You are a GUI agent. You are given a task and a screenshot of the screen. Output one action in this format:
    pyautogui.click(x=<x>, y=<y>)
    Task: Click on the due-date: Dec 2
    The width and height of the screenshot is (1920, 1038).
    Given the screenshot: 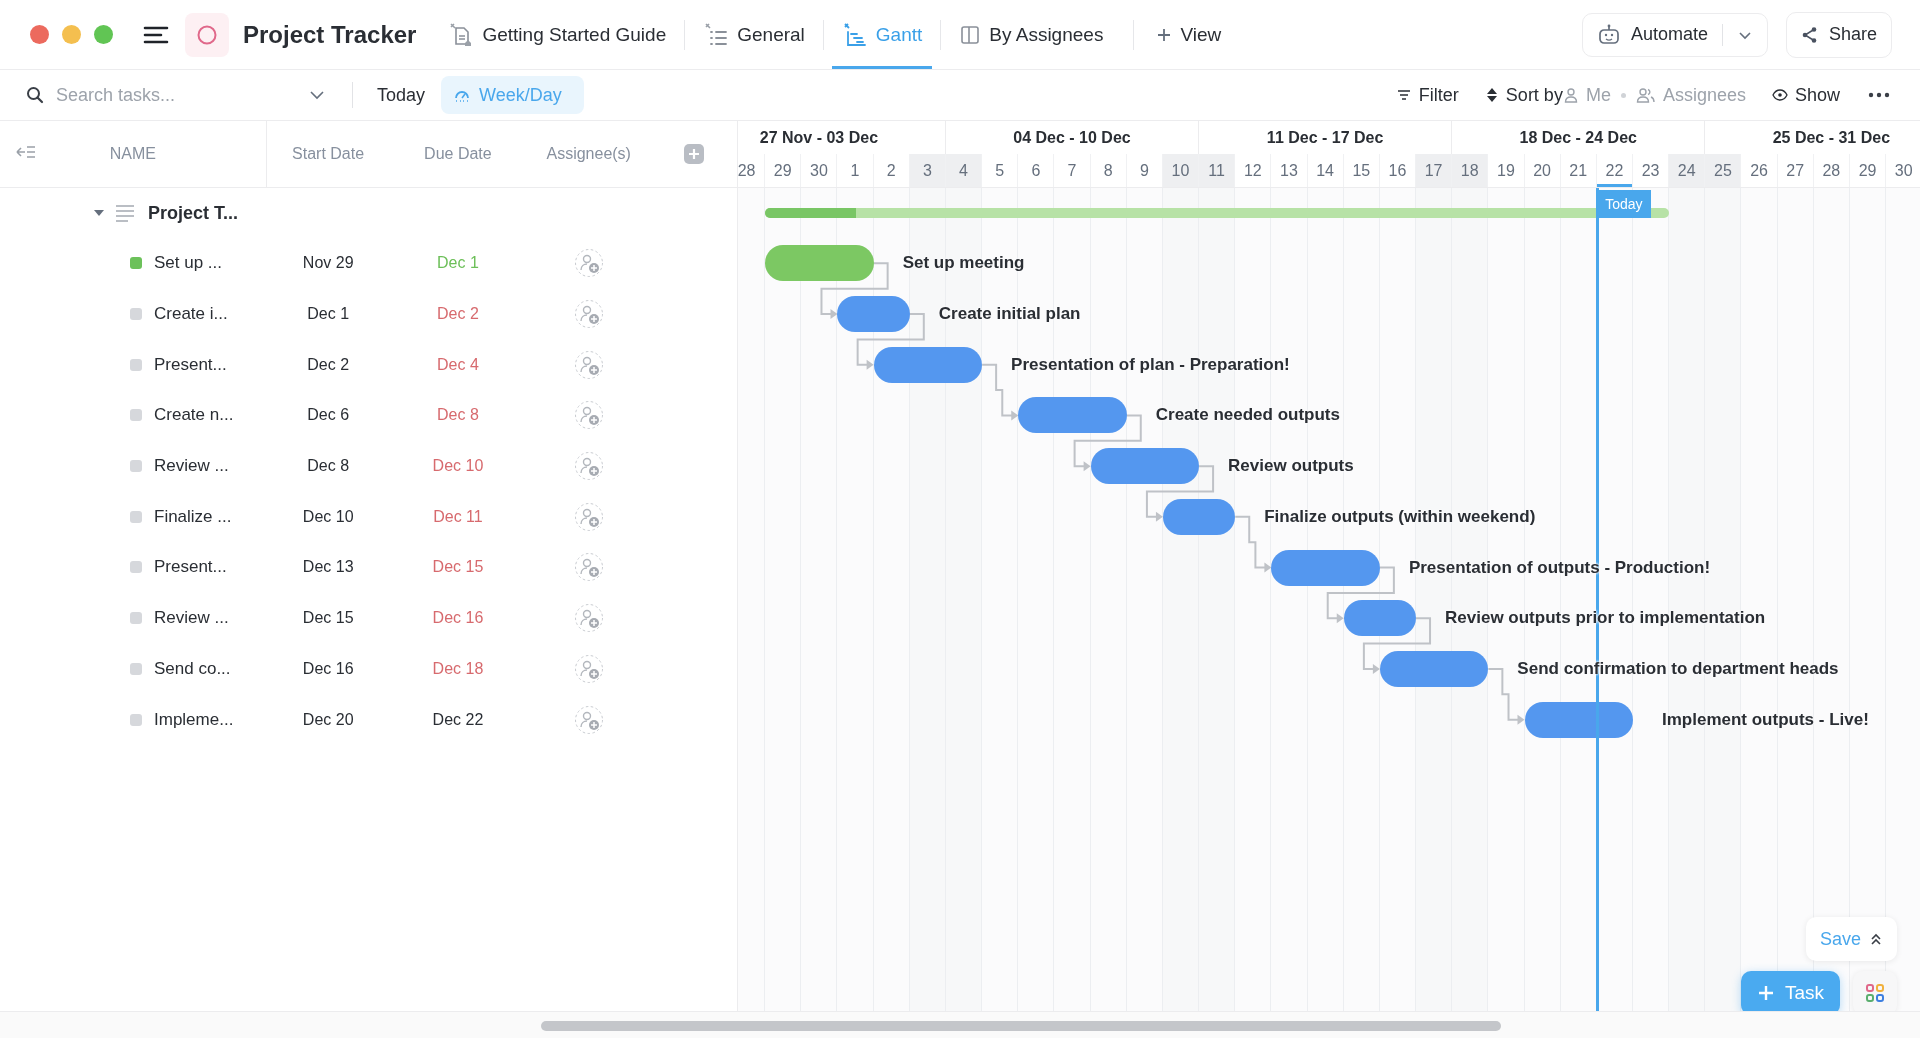 What is the action you would take?
    pyautogui.click(x=458, y=314)
    